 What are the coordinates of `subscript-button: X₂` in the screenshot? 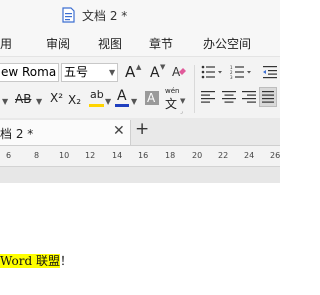 It's located at (74, 100).